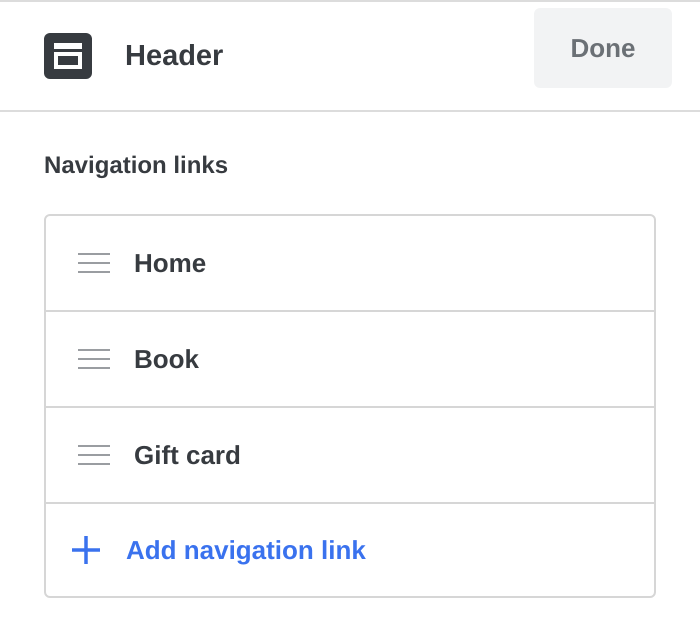 The image size is (700, 628). I want to click on add-link: Add navigation link, so click(246, 550).